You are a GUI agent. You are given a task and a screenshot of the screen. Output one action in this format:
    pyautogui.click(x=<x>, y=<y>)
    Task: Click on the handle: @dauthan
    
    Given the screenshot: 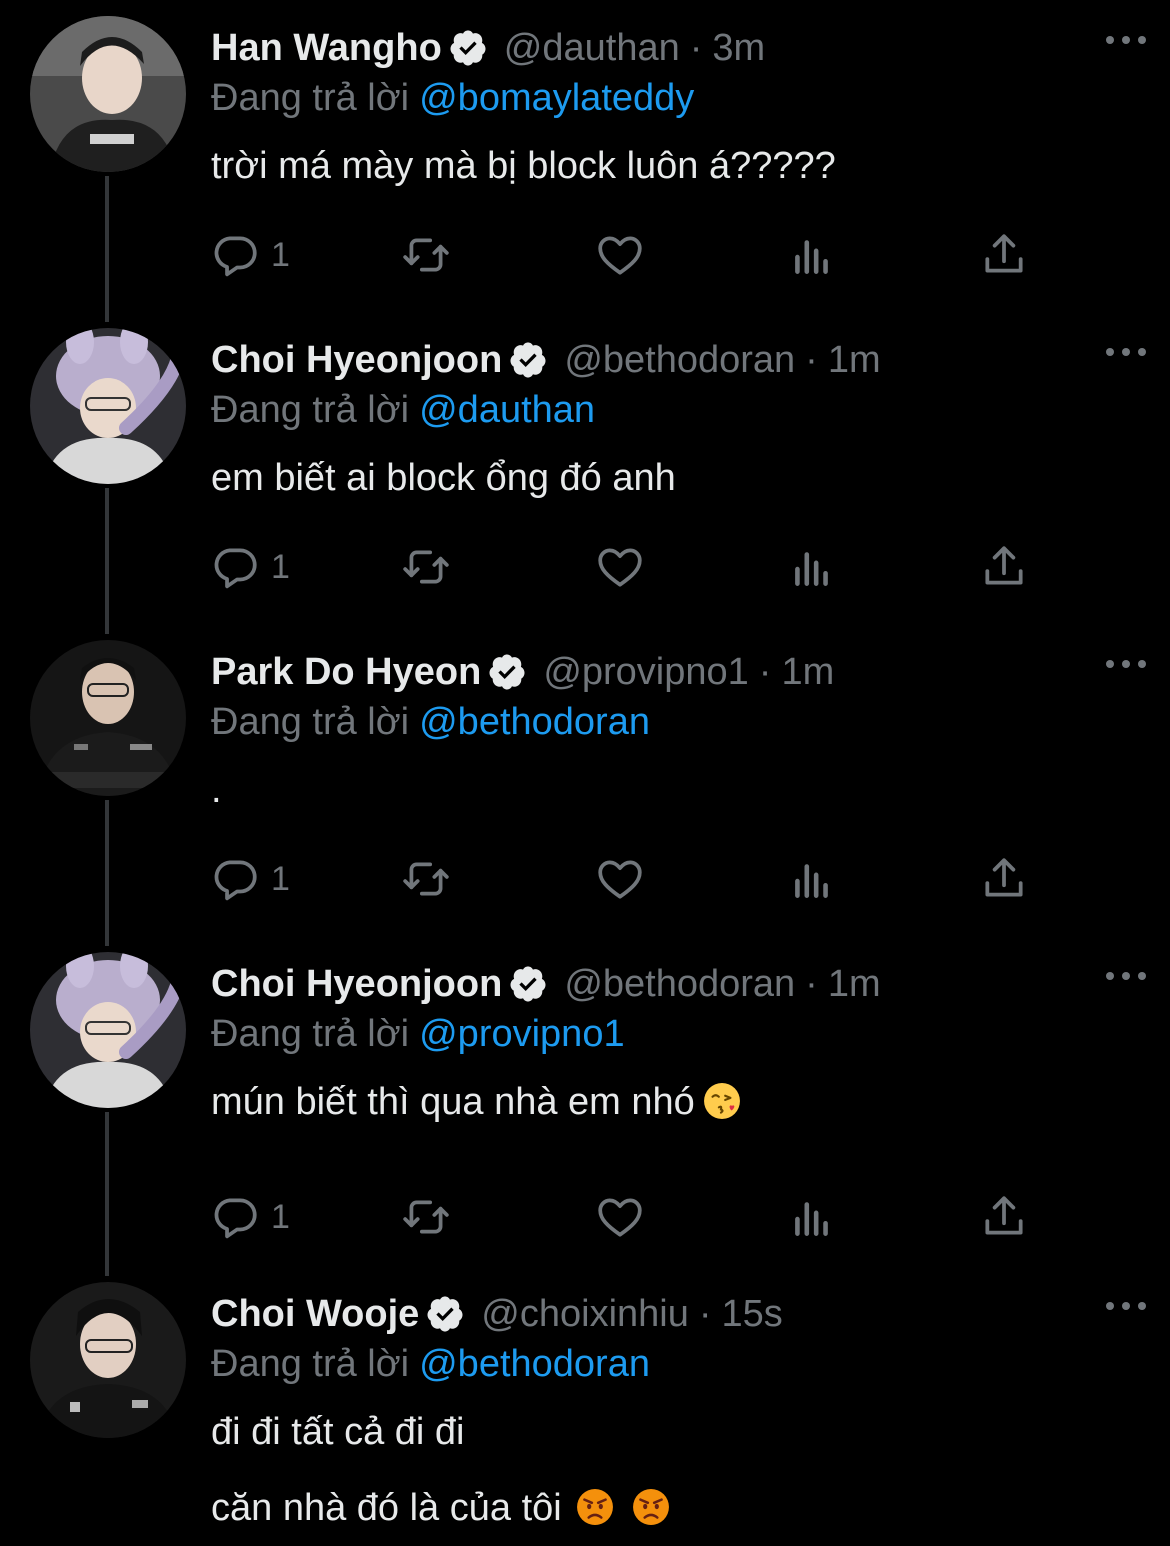 What is the action you would take?
    pyautogui.click(x=592, y=48)
    